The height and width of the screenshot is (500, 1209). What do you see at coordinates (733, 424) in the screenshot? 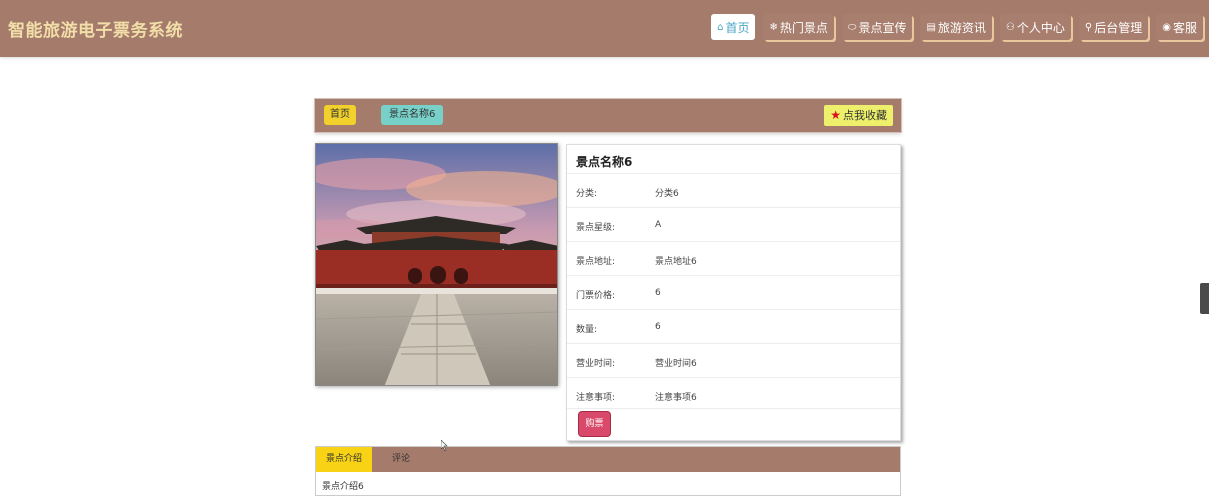
I see `detail-row-actions` at bounding box center [733, 424].